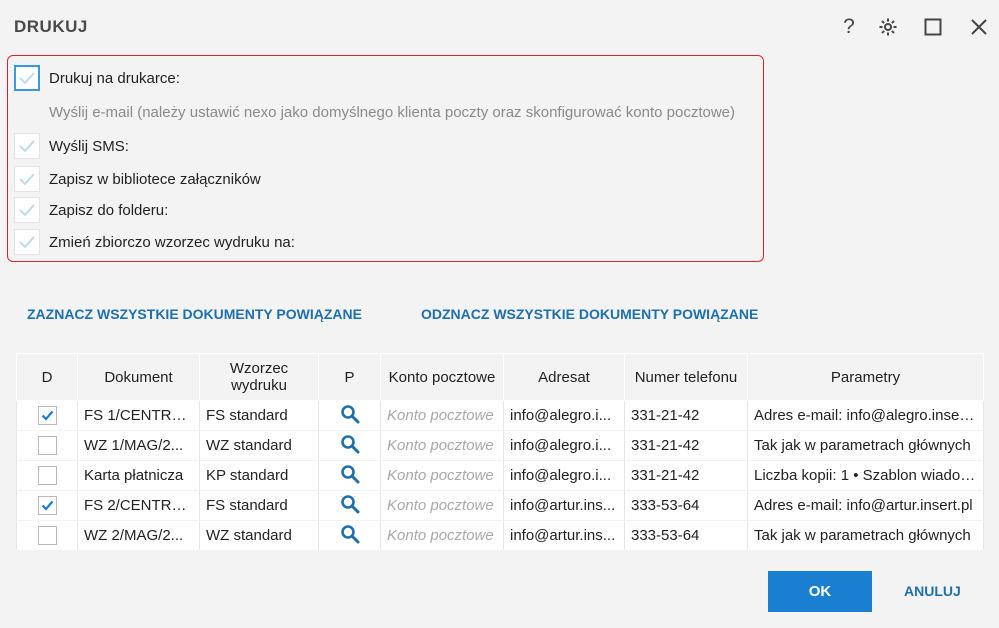 This screenshot has height=628, width=999. What do you see at coordinates (865, 415) in the screenshot?
I see `parametry-cell: Adres e-mail: info@alegro.insert.pl` at bounding box center [865, 415].